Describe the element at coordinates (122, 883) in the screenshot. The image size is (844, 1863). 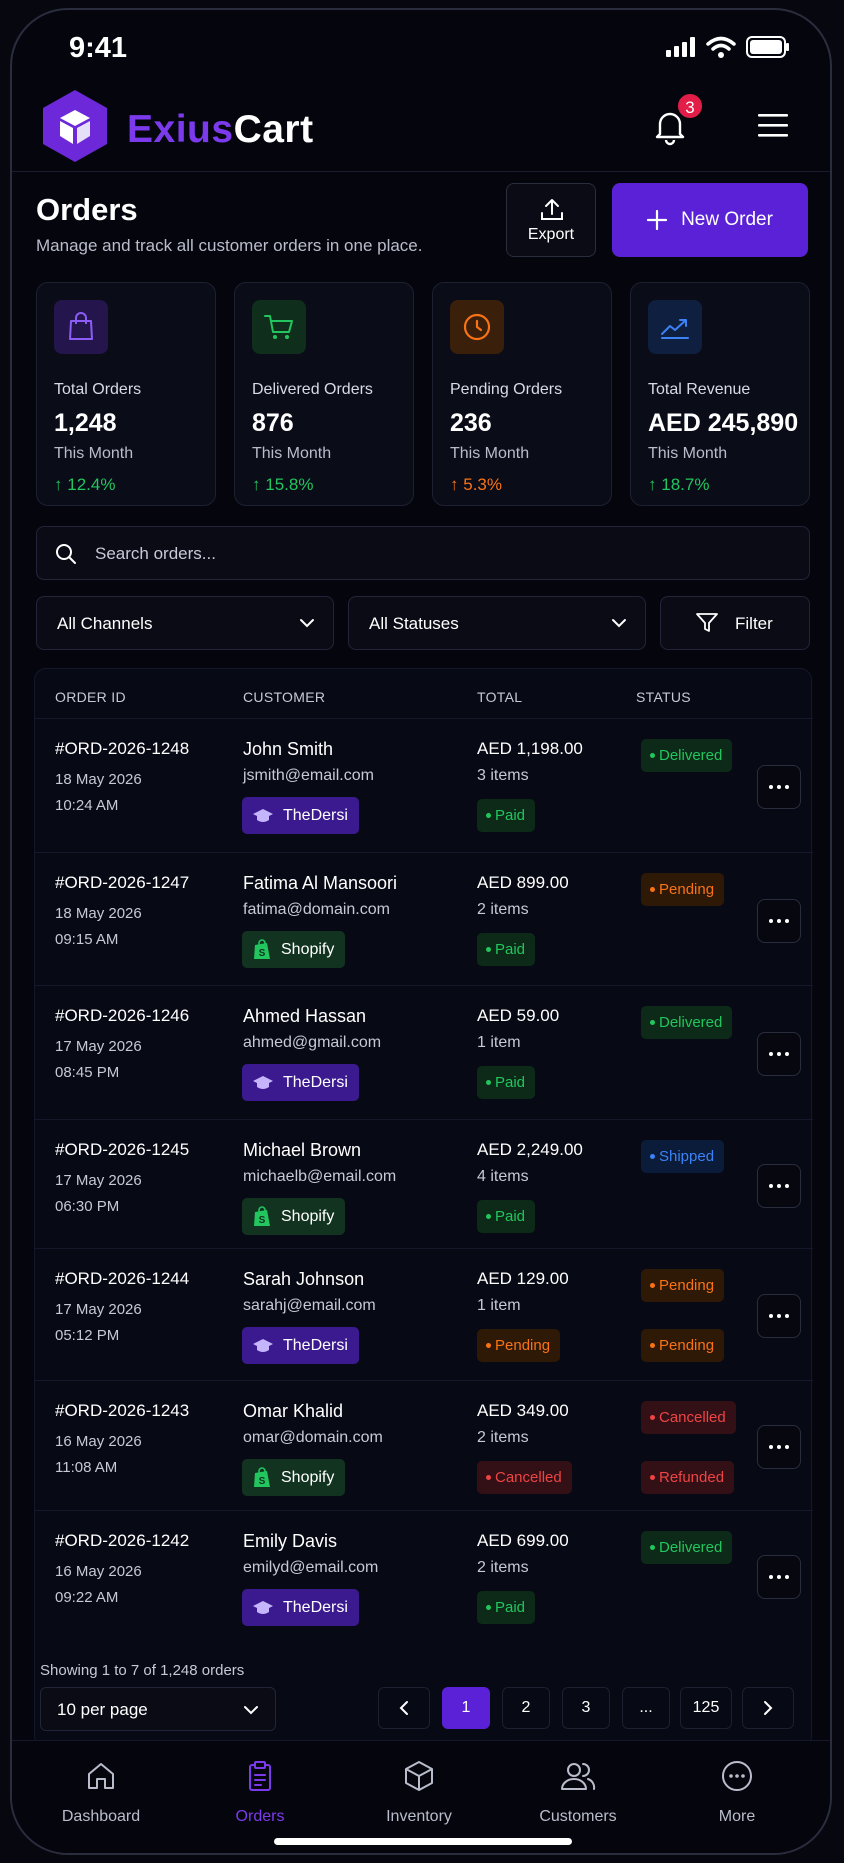
I see `order-id: #ORD-2026-1247` at that location.